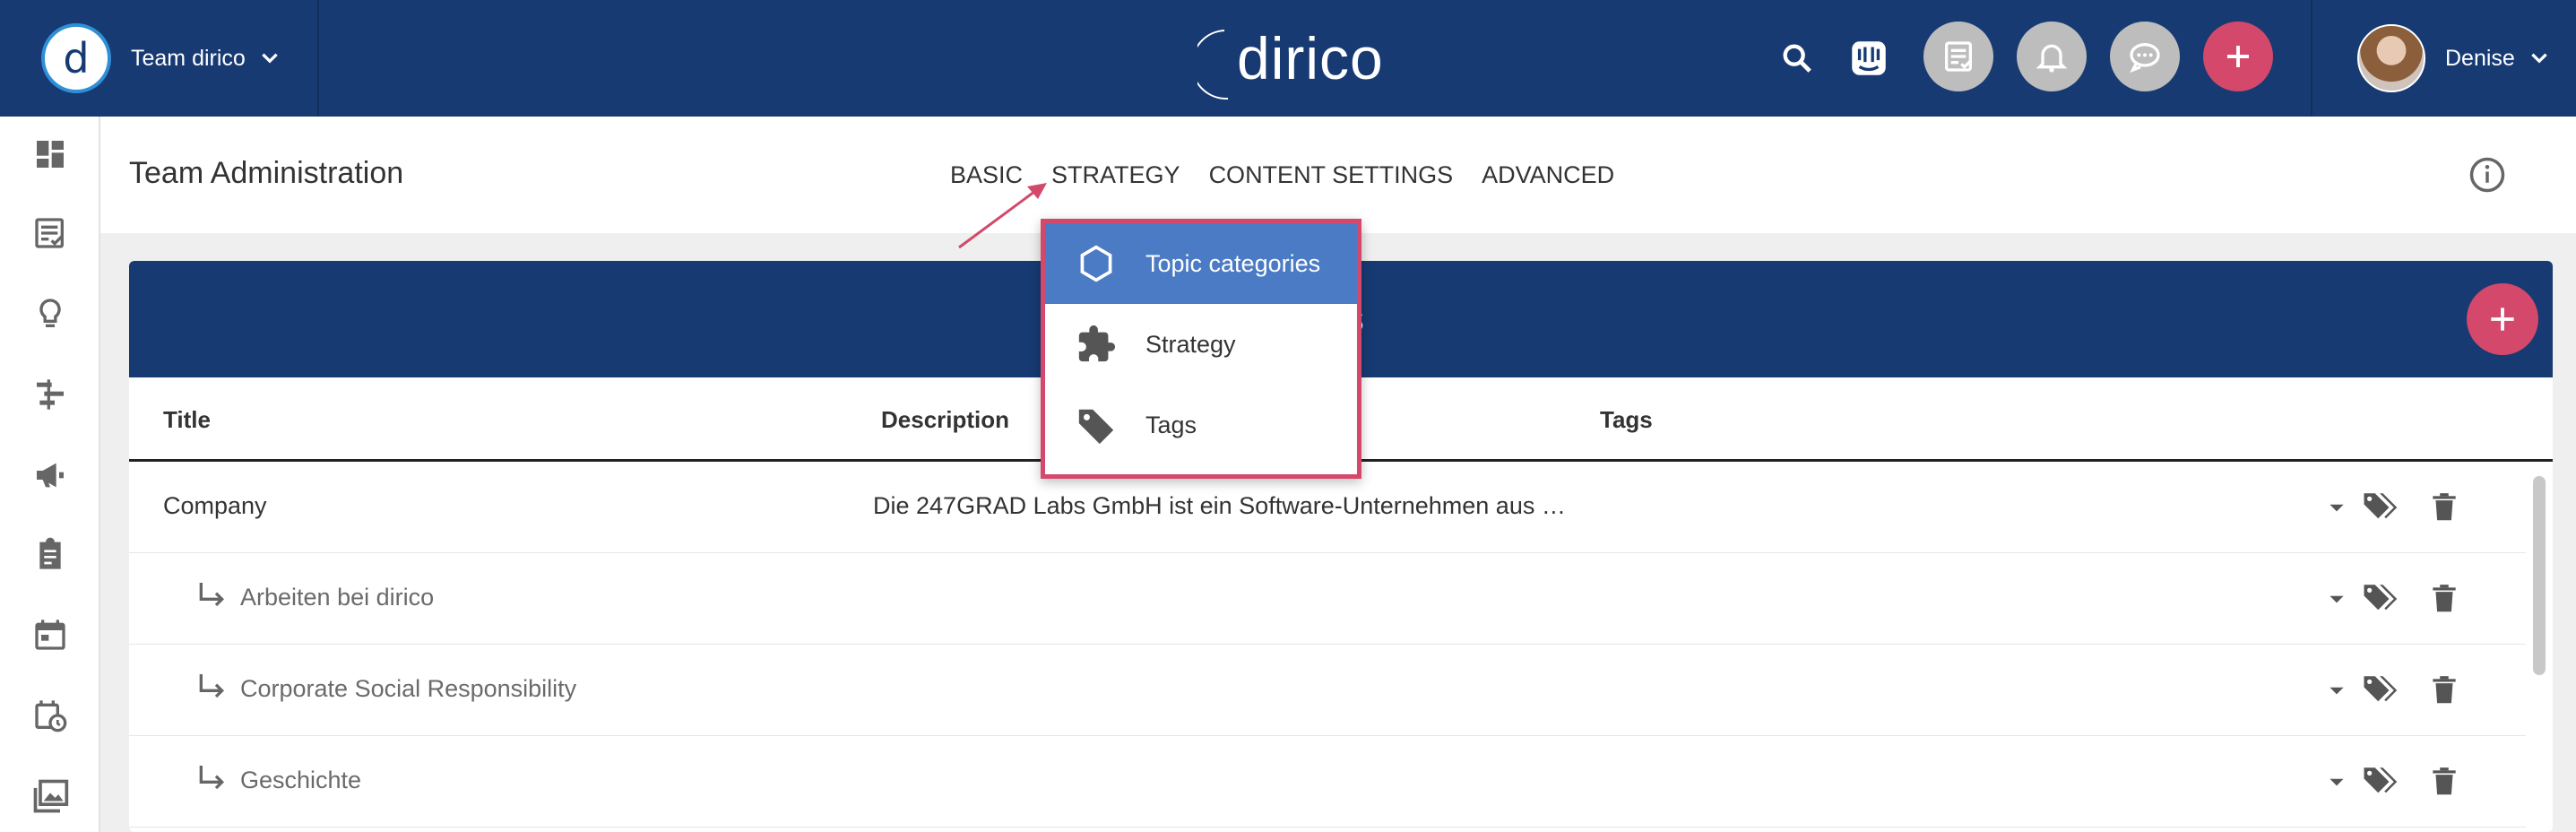 Image resolution: width=2576 pixels, height=832 pixels. I want to click on side-nav, so click(50, 474).